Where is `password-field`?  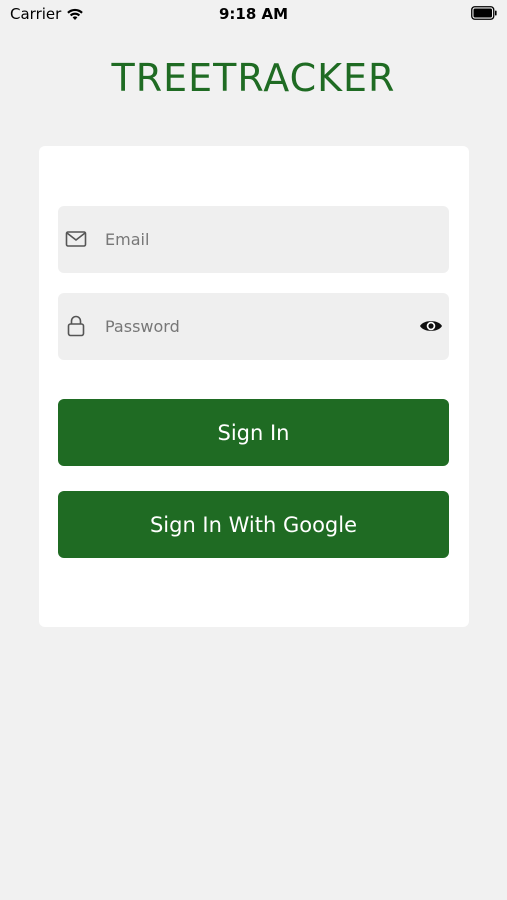 password-field is located at coordinates (253, 326).